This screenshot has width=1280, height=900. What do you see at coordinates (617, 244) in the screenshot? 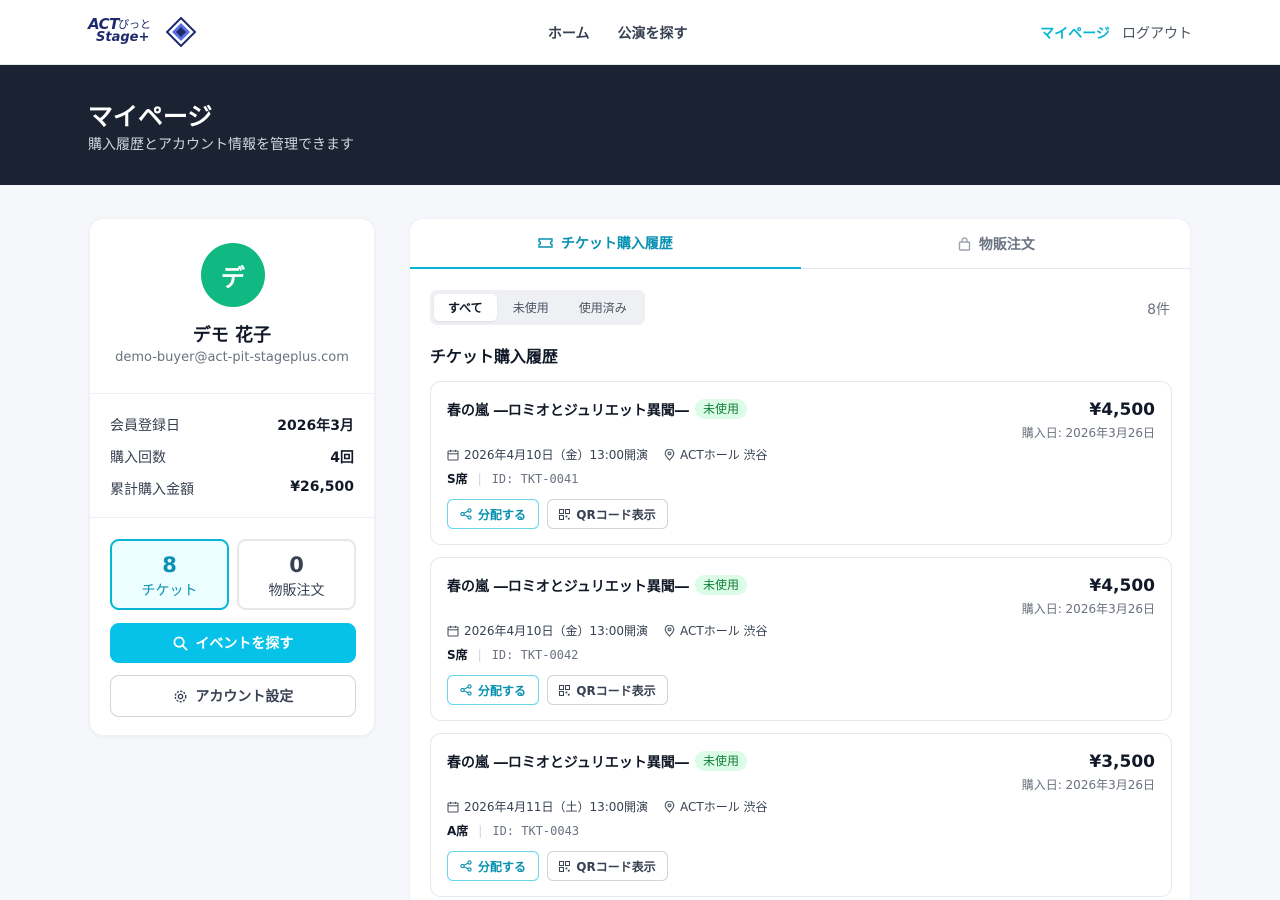
I see `tab-label: チケット購入履歴` at bounding box center [617, 244].